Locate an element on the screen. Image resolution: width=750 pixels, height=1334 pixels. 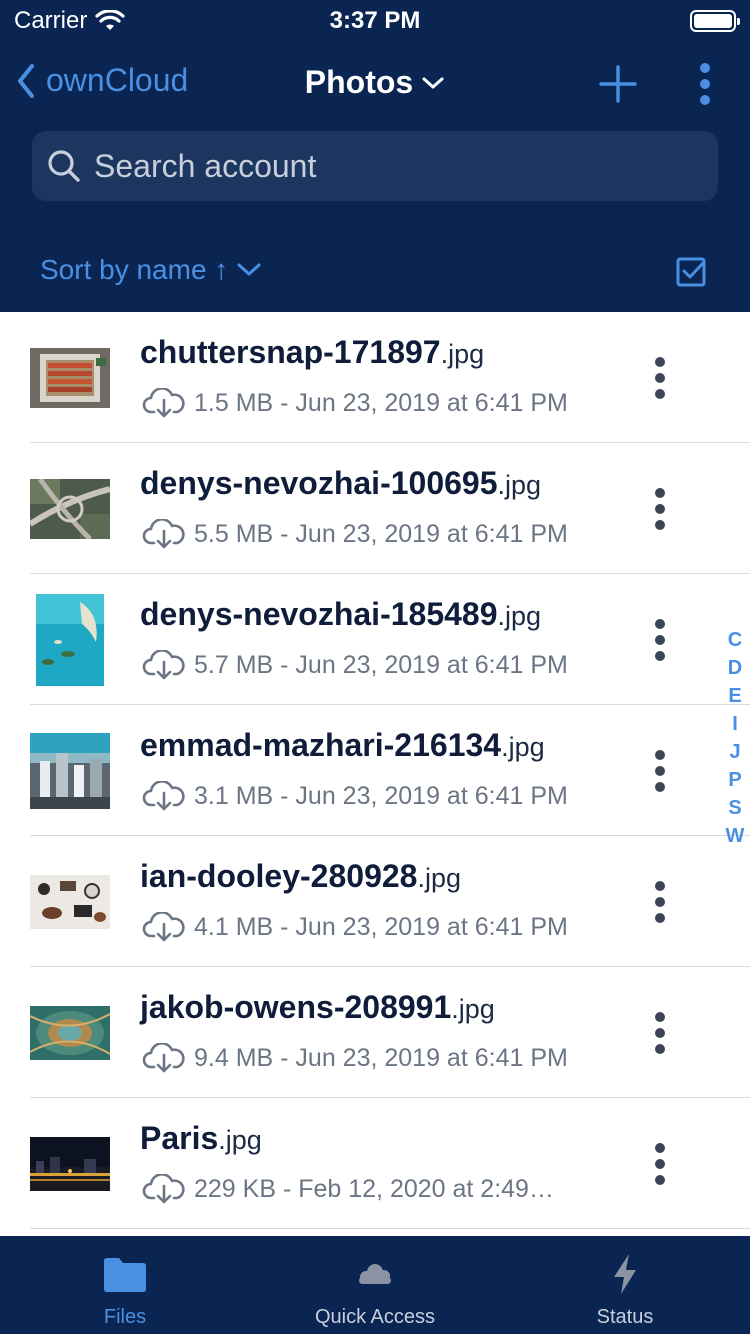
select-checkbox-icon is located at coordinates (692, 272).